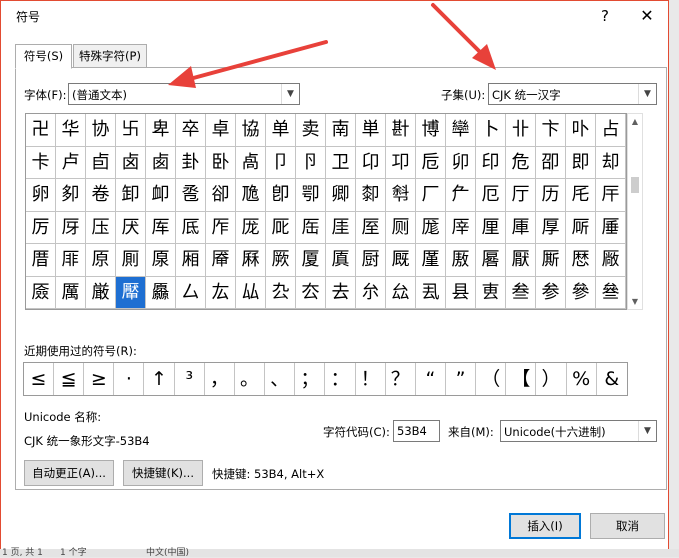  What do you see at coordinates (431, 292) in the screenshot?
I see `symbol-cell: 厾` at bounding box center [431, 292].